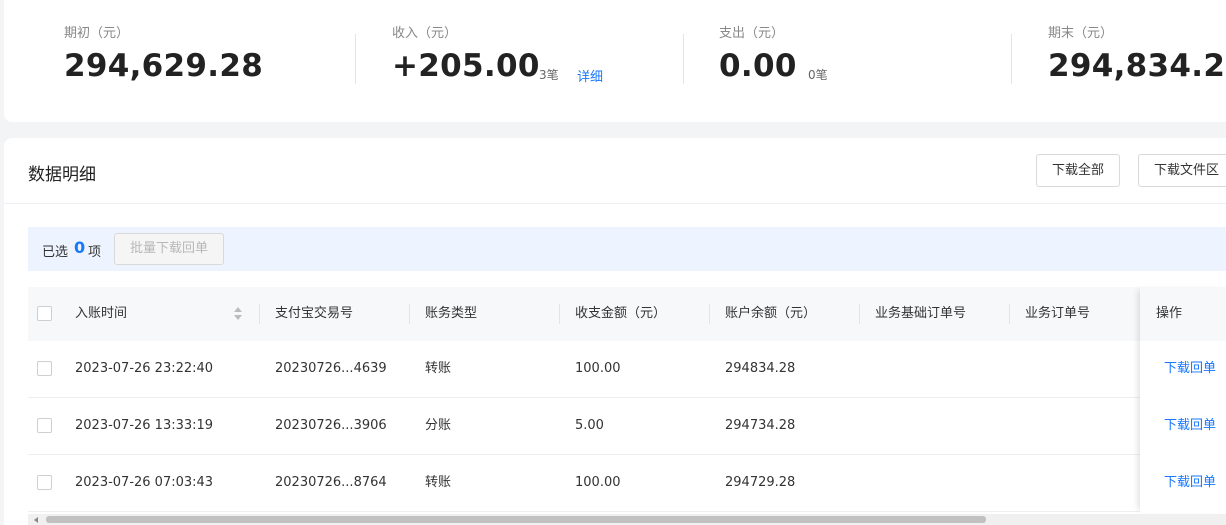 The image size is (1226, 525). I want to click on select-all-checkbox, so click(44, 313).